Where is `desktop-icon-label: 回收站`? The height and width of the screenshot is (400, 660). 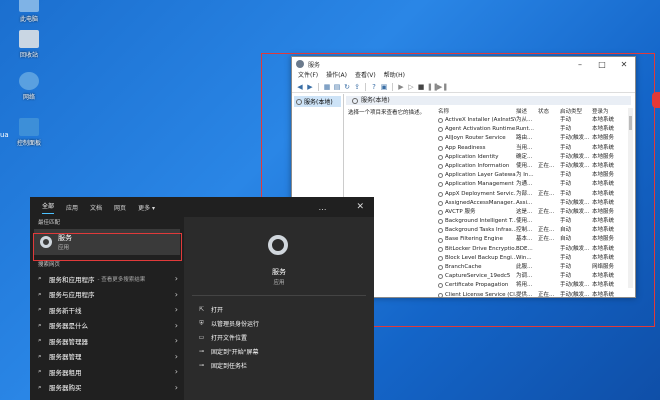 desktop-icon-label: 回收站 is located at coordinates (28, 55).